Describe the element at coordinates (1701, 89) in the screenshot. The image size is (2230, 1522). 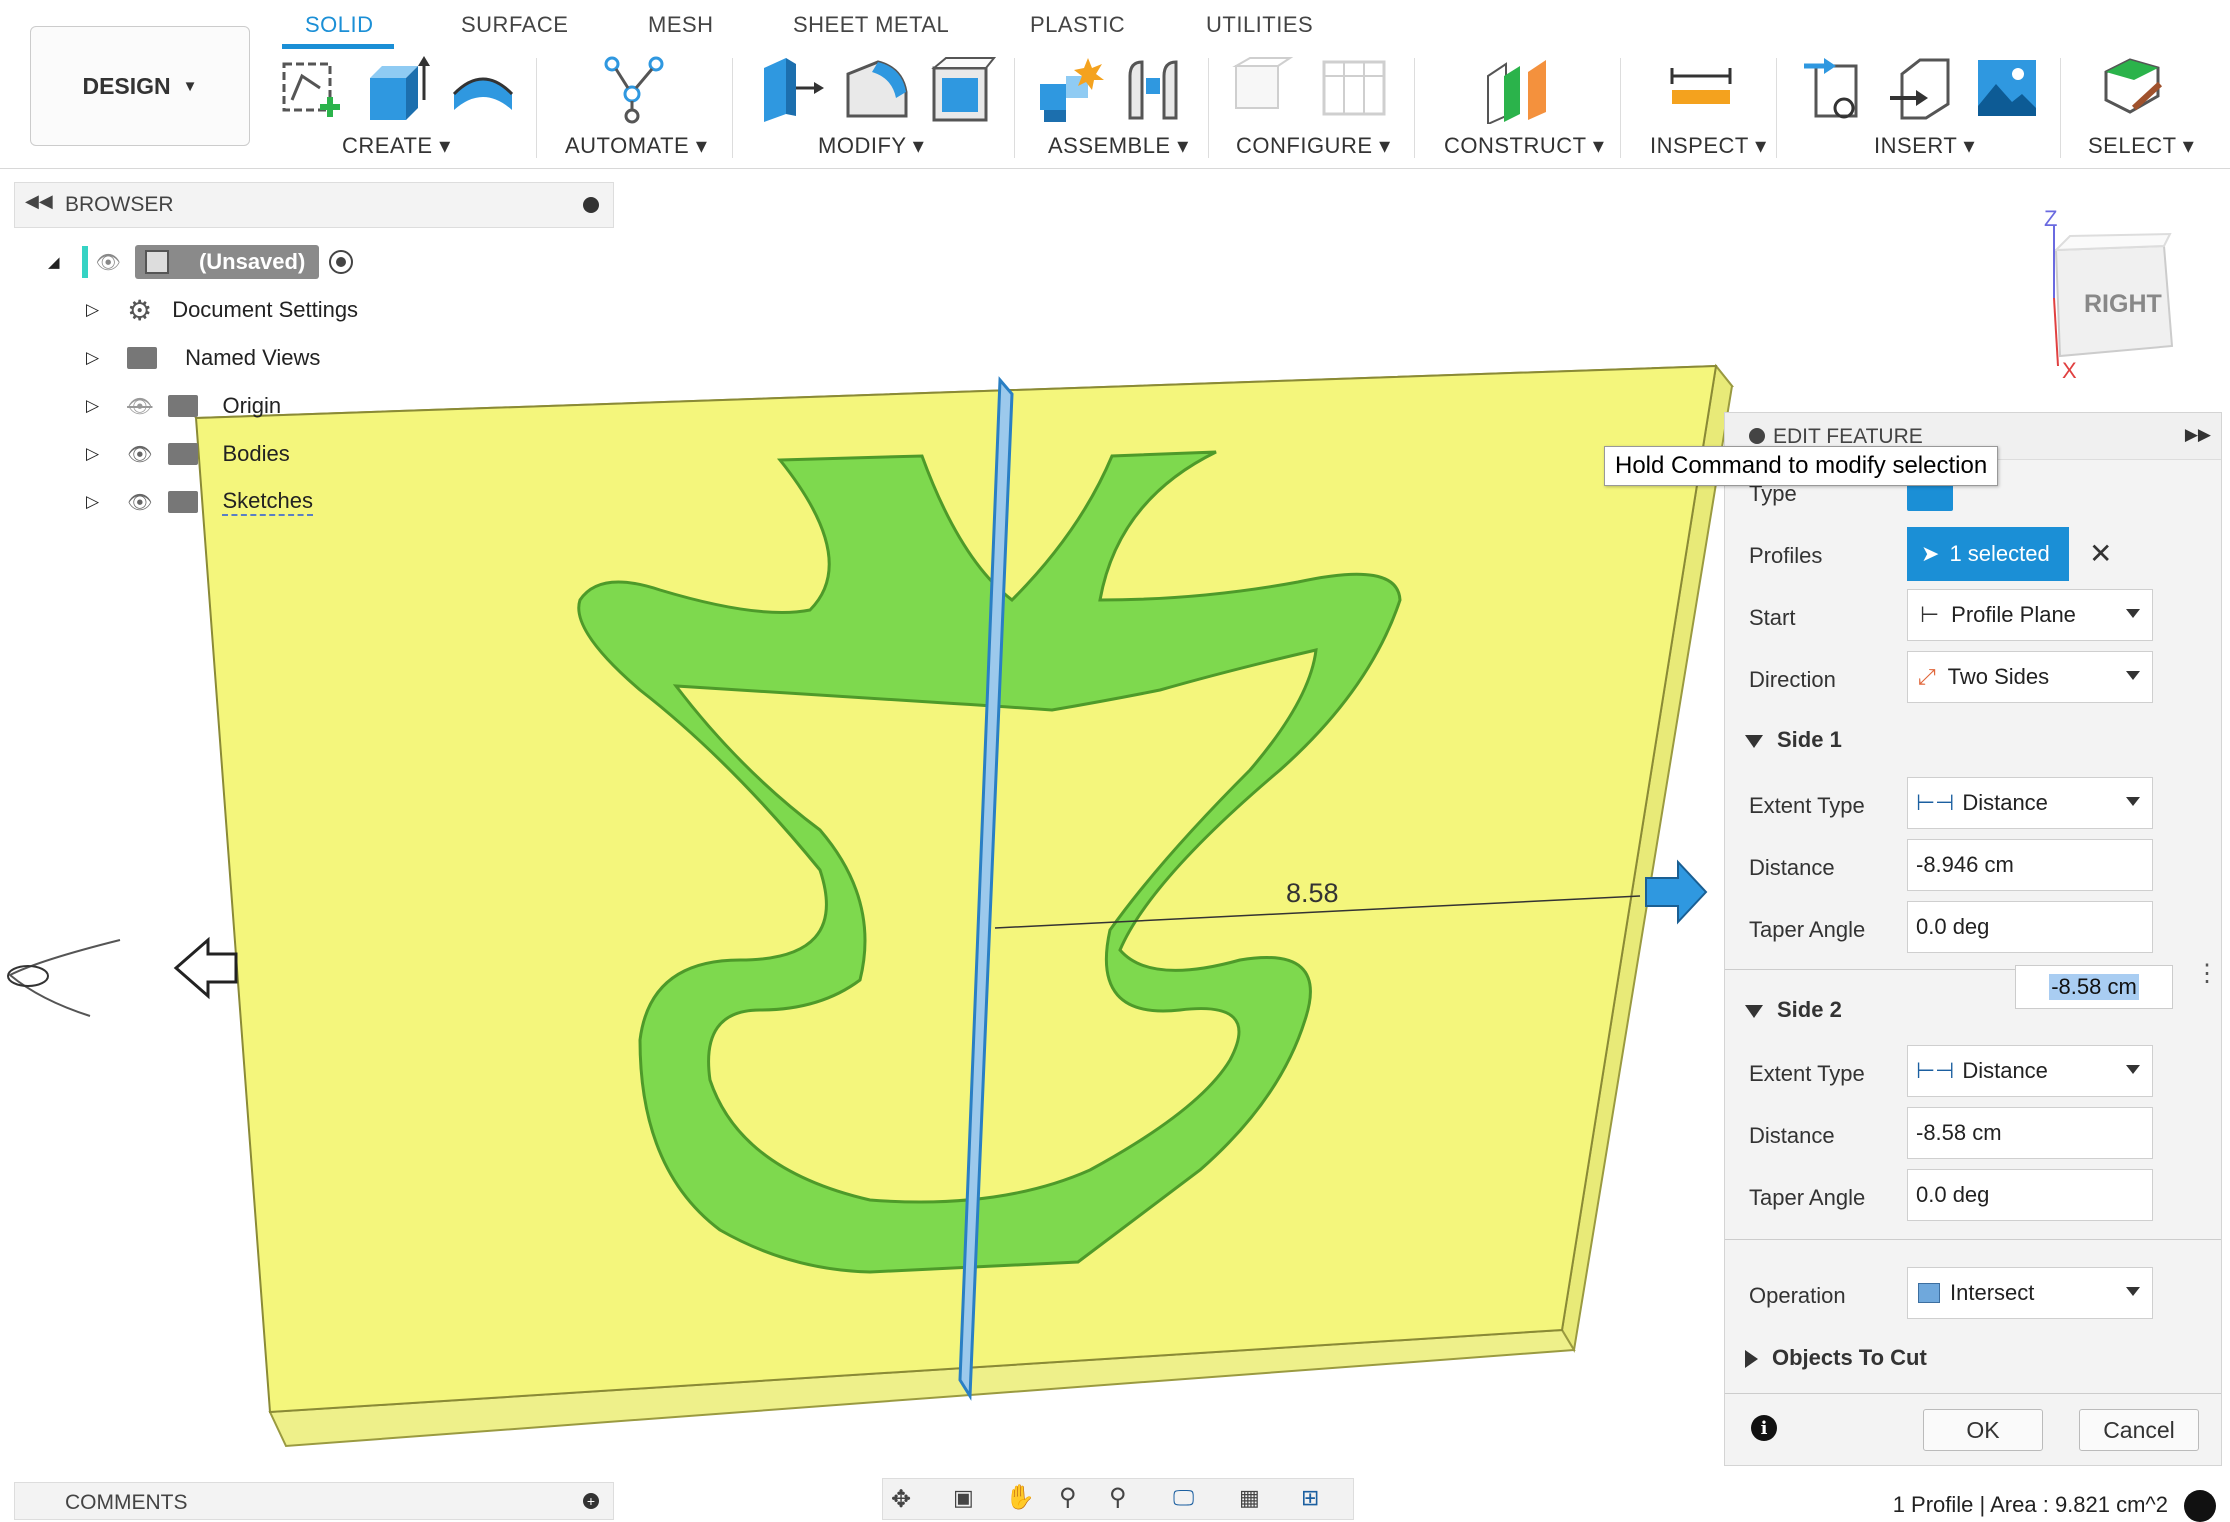
I see `measure-icon` at that location.